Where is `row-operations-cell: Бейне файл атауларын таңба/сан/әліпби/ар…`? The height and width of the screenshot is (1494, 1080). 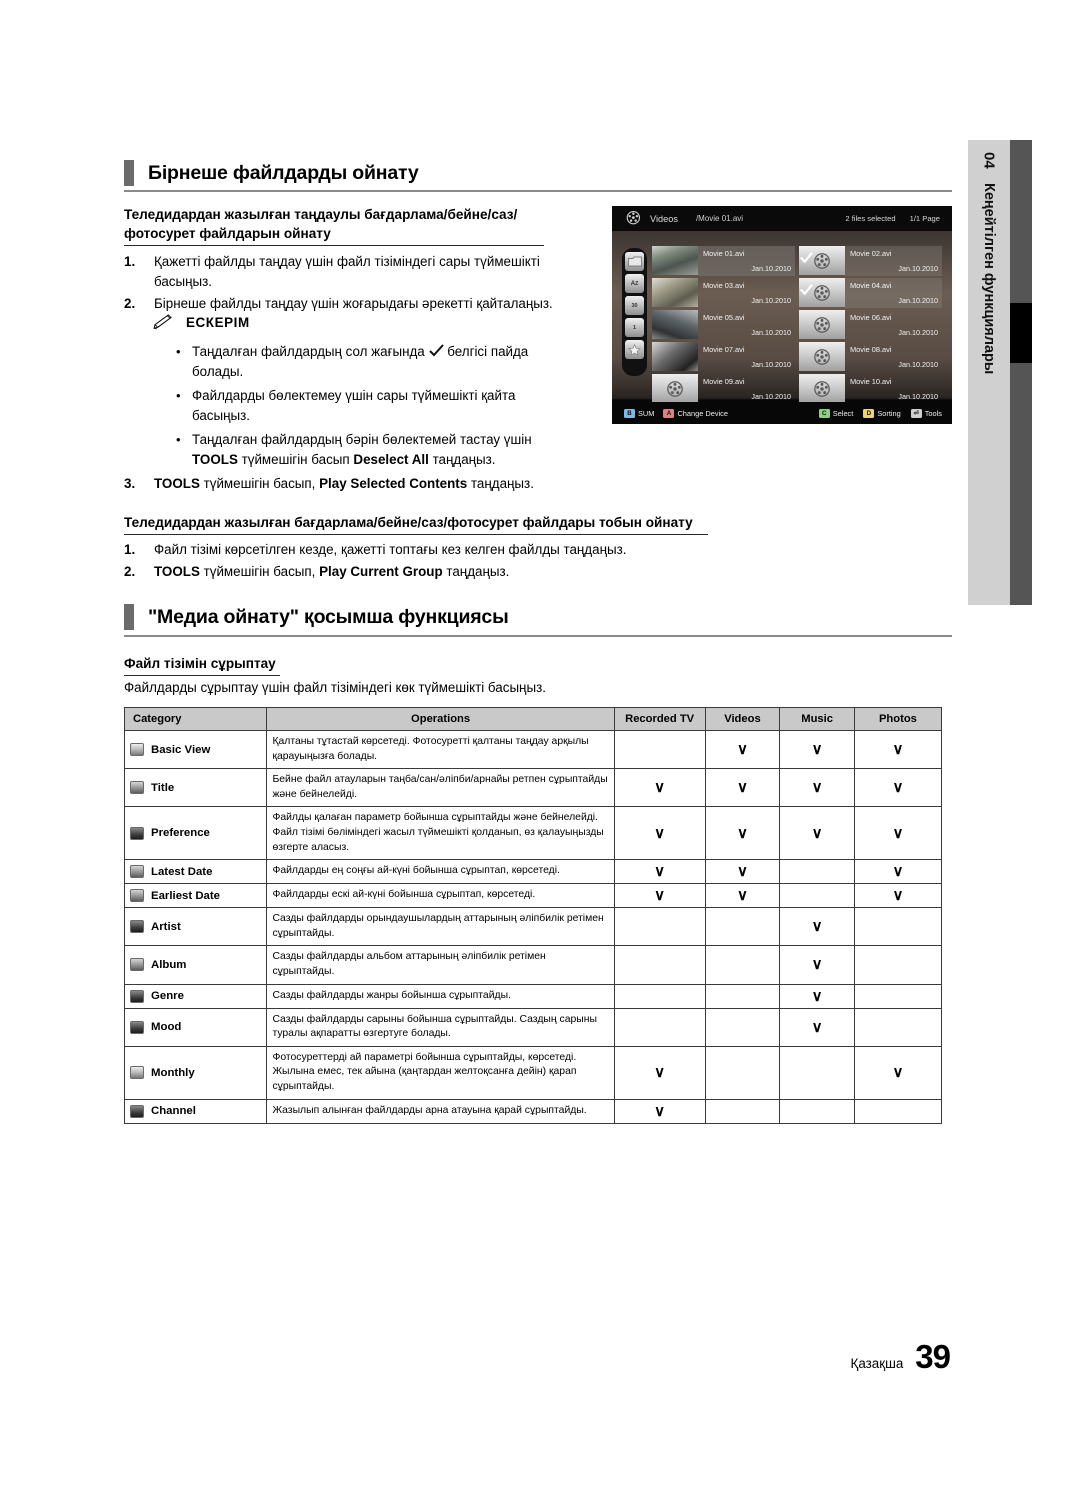 row-operations-cell: Бейне файл атауларын таңба/сан/әліпби/ар… is located at coordinates (440, 788).